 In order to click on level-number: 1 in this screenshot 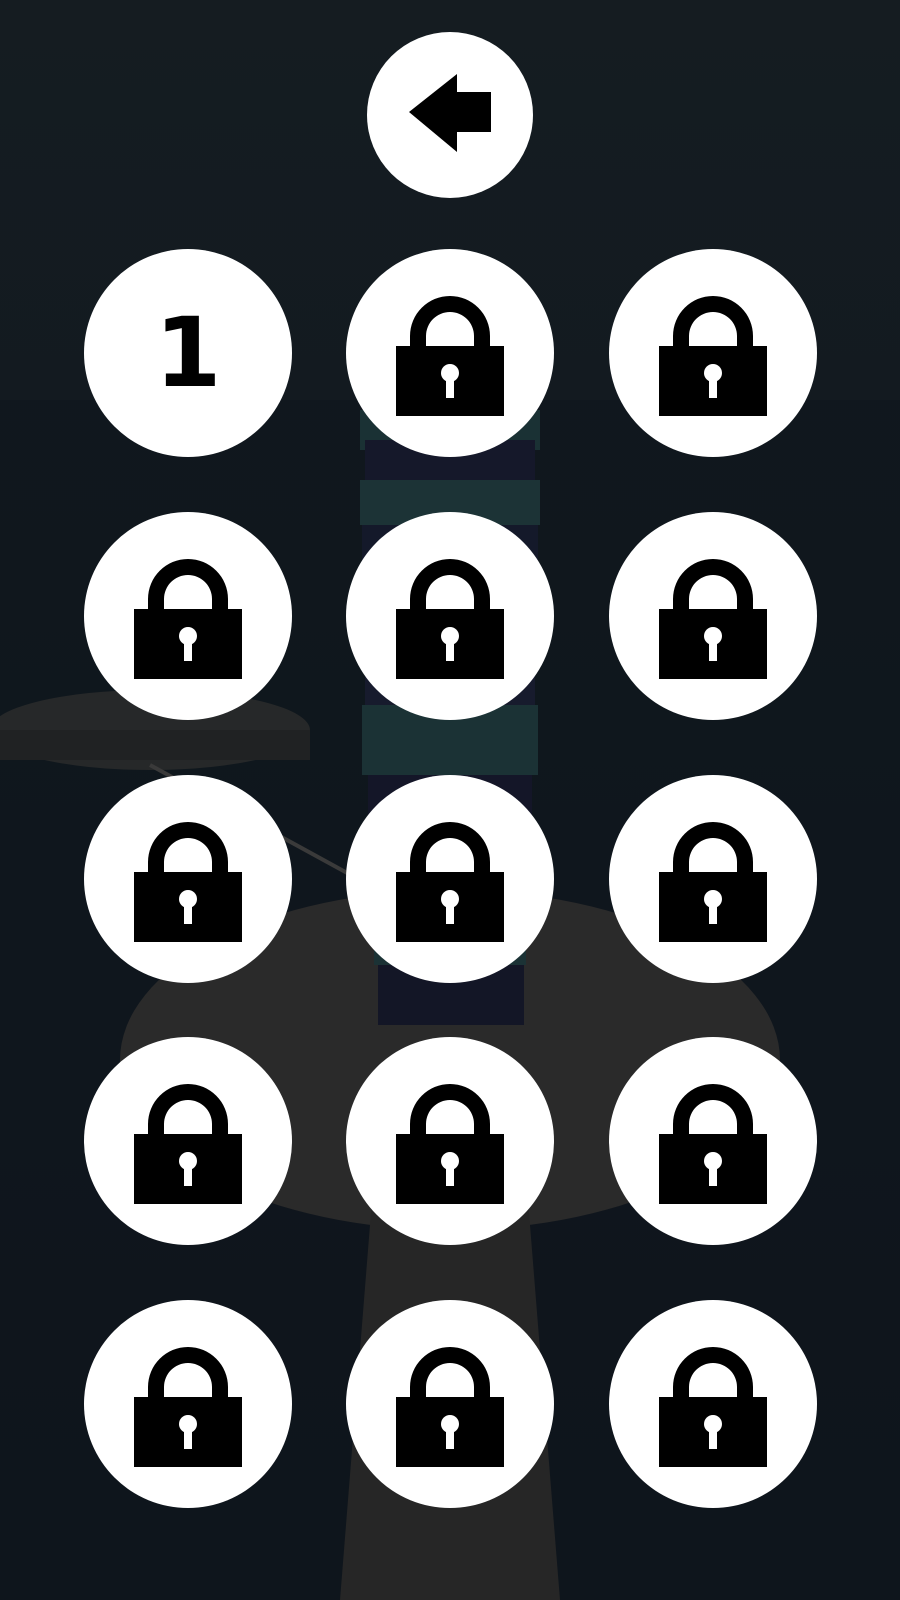, I will do `click(188, 353)`.